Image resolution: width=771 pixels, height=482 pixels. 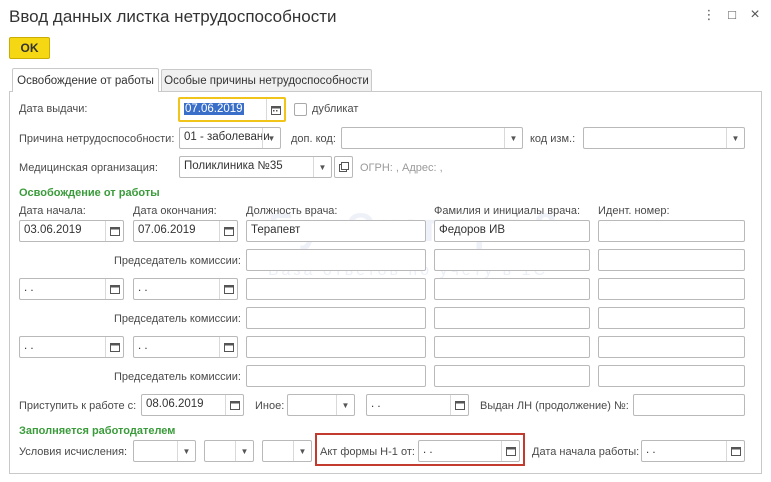 I want to click on extra-code-select: ▼, so click(x=432, y=138).